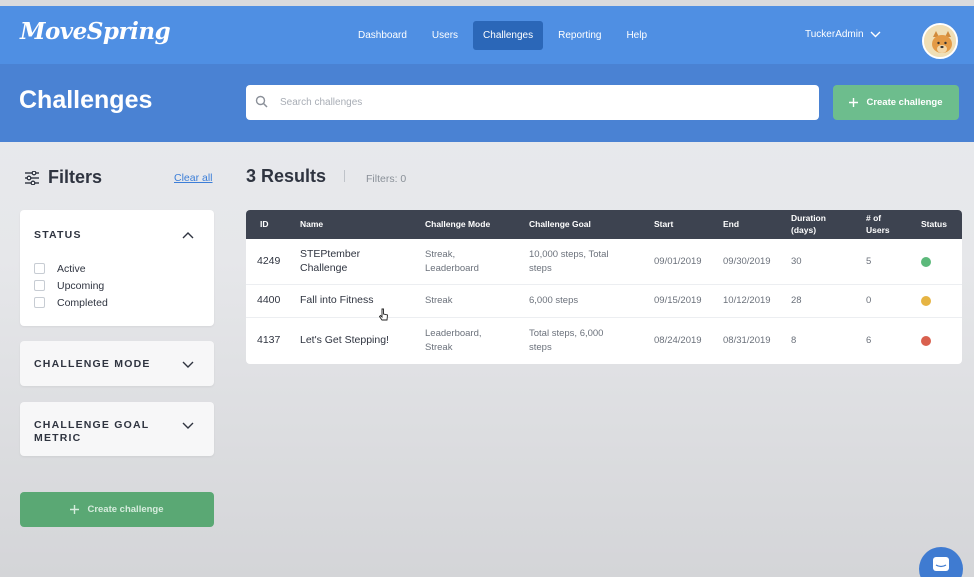 The width and height of the screenshot is (974, 577). I want to click on column-users-line2: Users, so click(878, 229).